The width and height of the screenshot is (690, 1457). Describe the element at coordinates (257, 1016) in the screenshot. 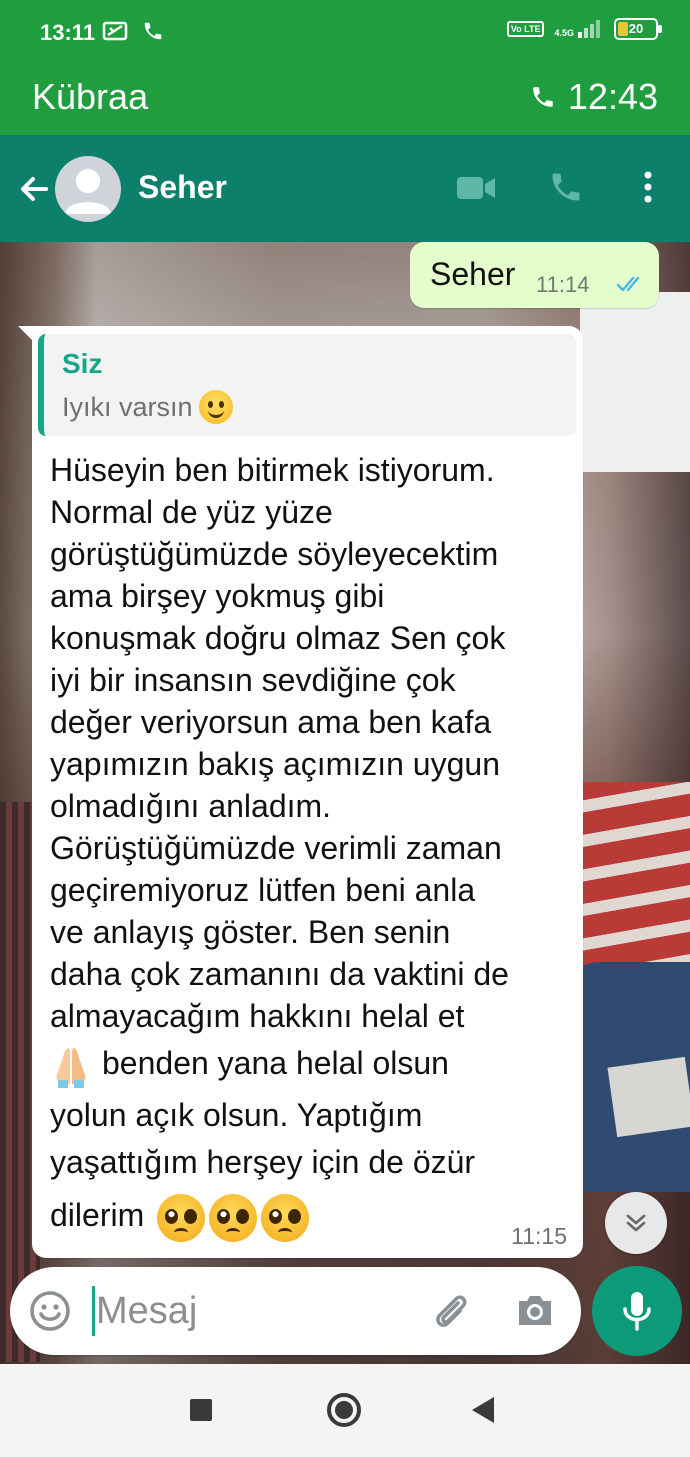

I see `message-line: almayacağım hakkını helal et` at that location.